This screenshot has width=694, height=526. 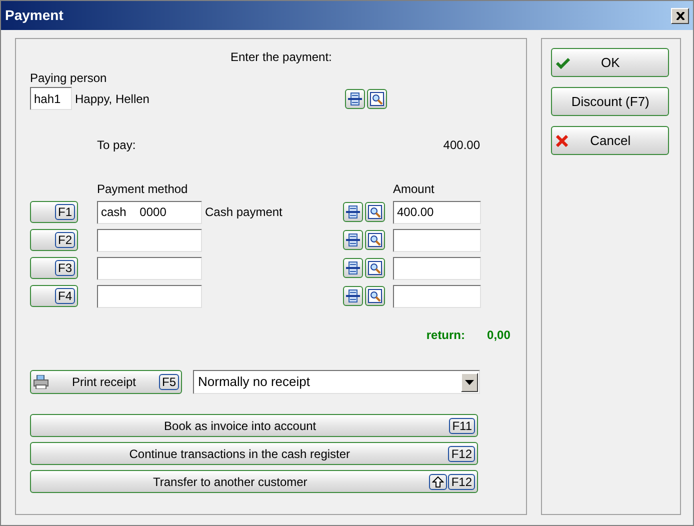 What do you see at coordinates (116, 145) in the screenshot?
I see `to-pay-label: To pay:` at bounding box center [116, 145].